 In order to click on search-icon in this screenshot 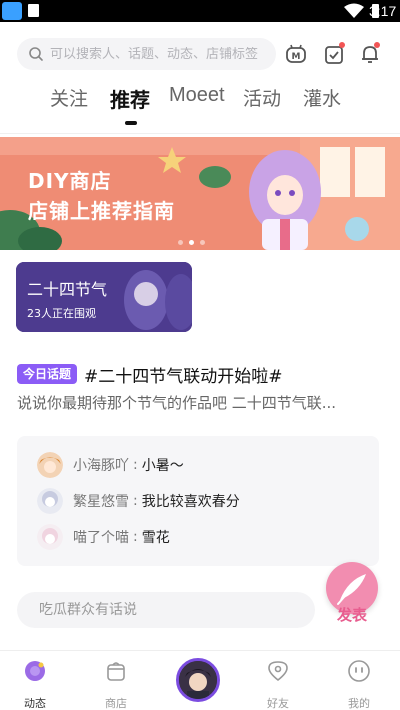, I will do `click(36, 54)`.